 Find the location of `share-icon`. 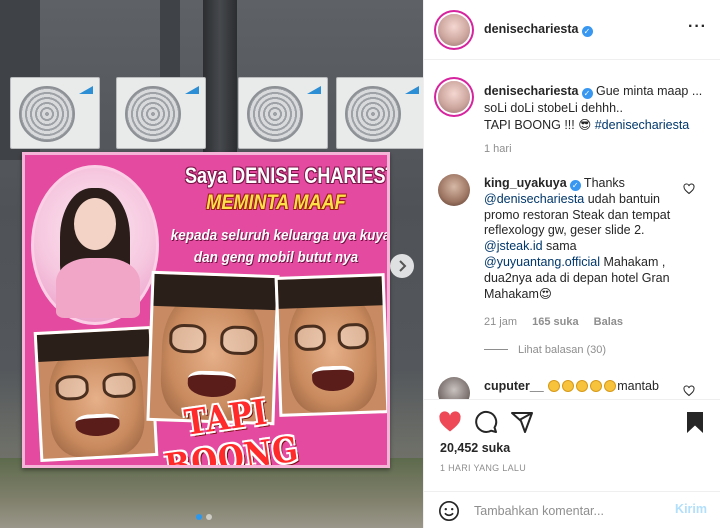

share-icon is located at coordinates (522, 422).